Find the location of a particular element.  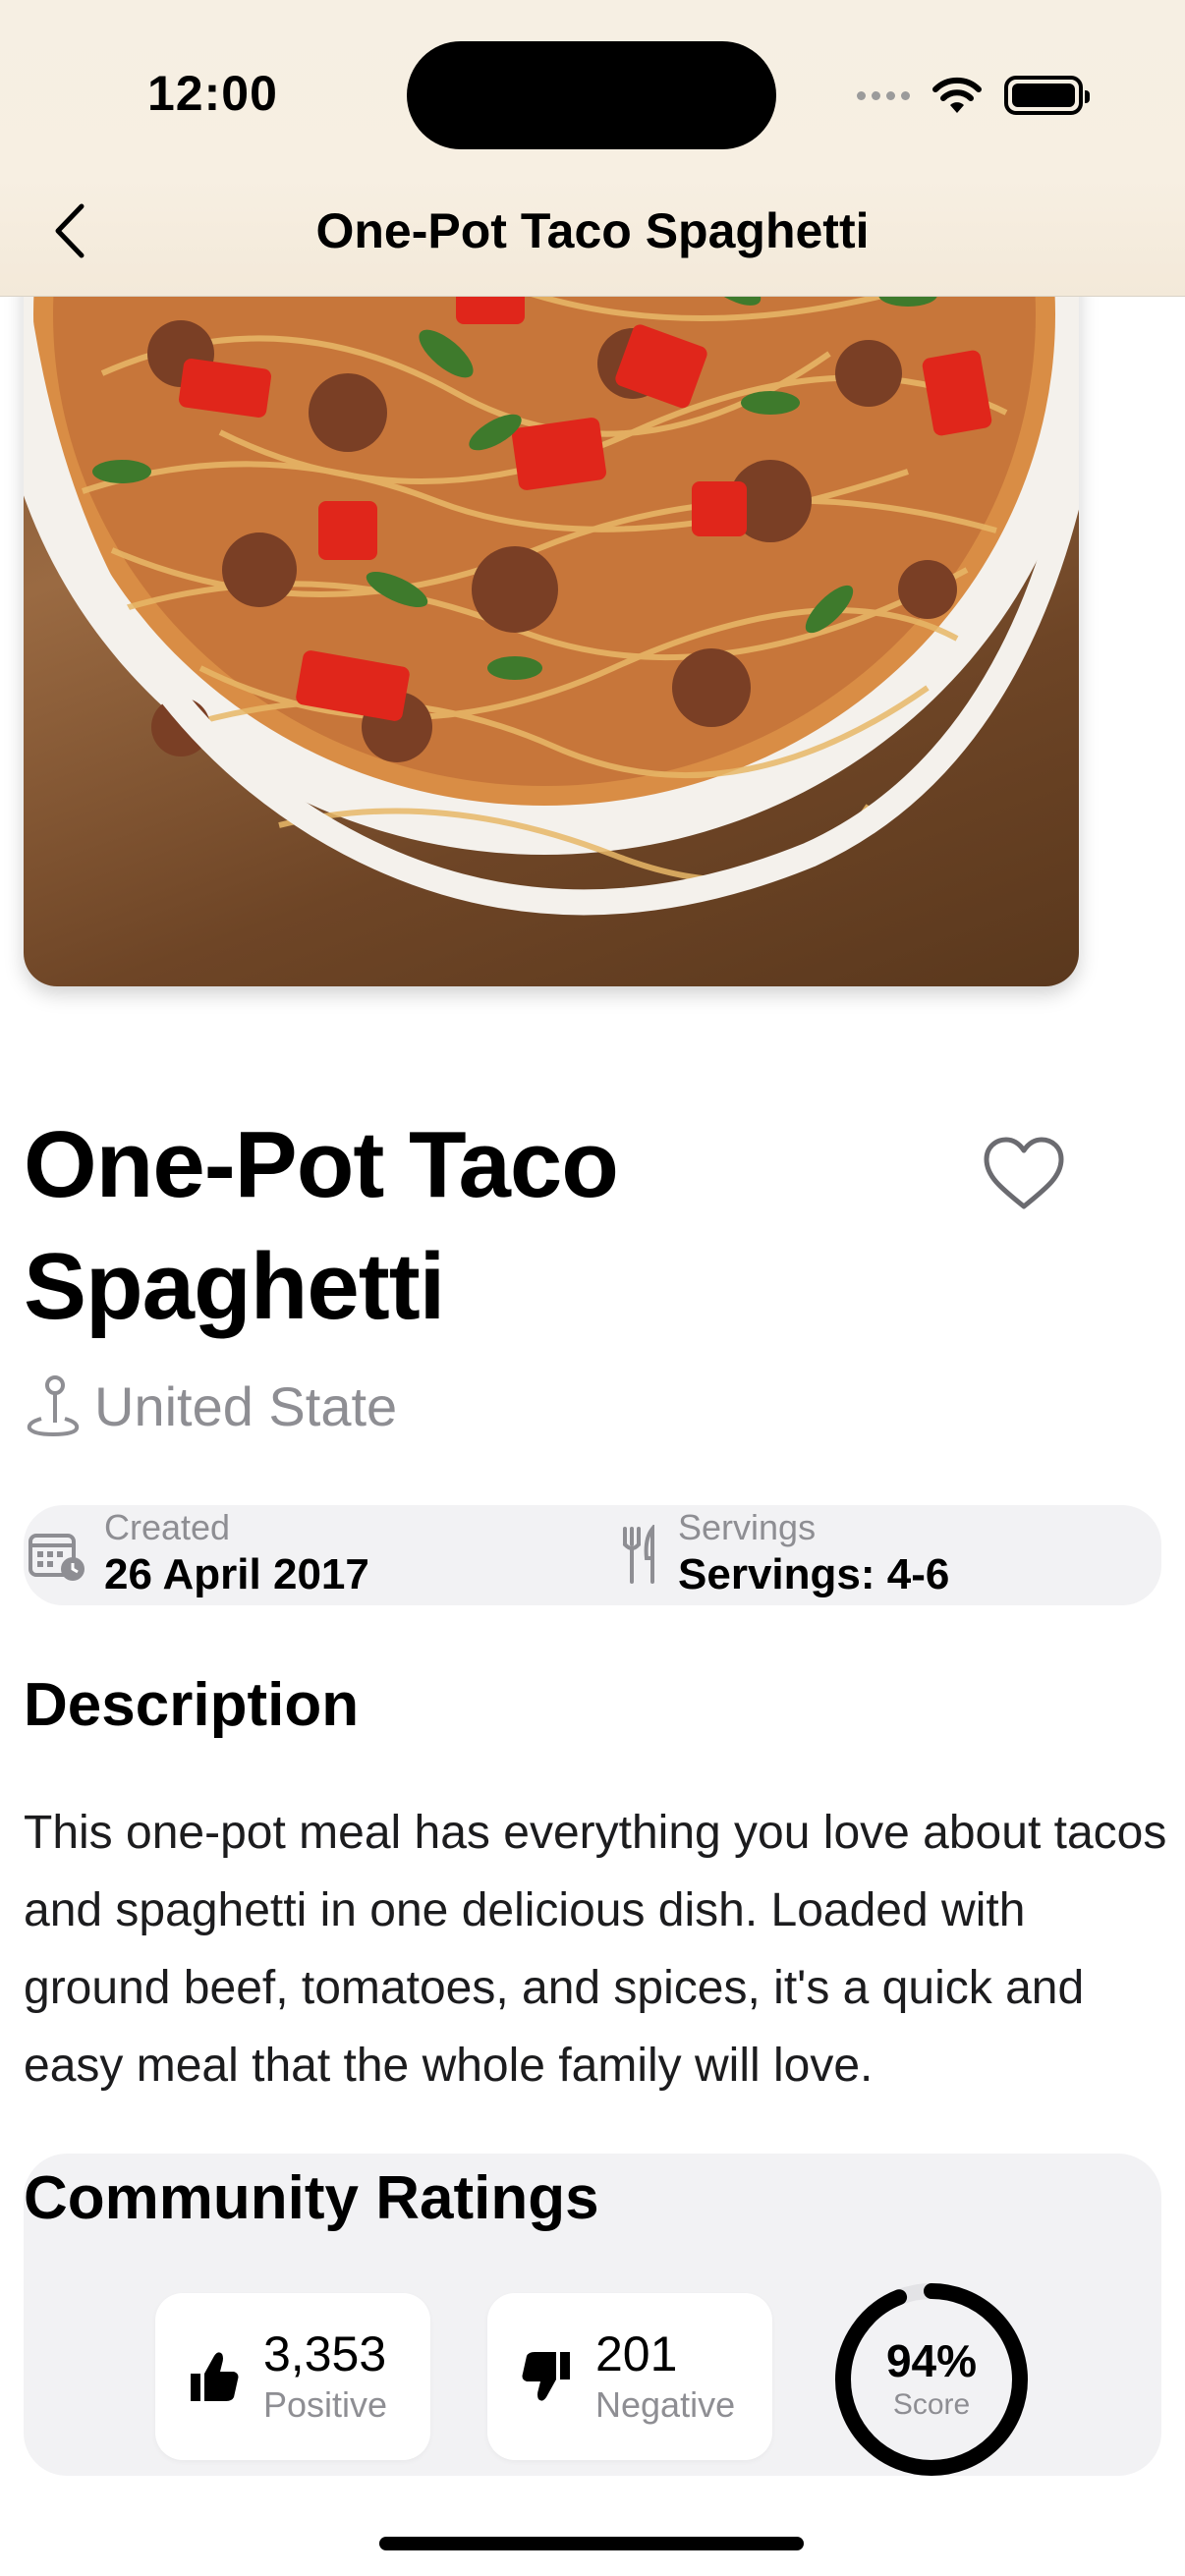

servings-value: Servings: 4-6 is located at coordinates (814, 1574).